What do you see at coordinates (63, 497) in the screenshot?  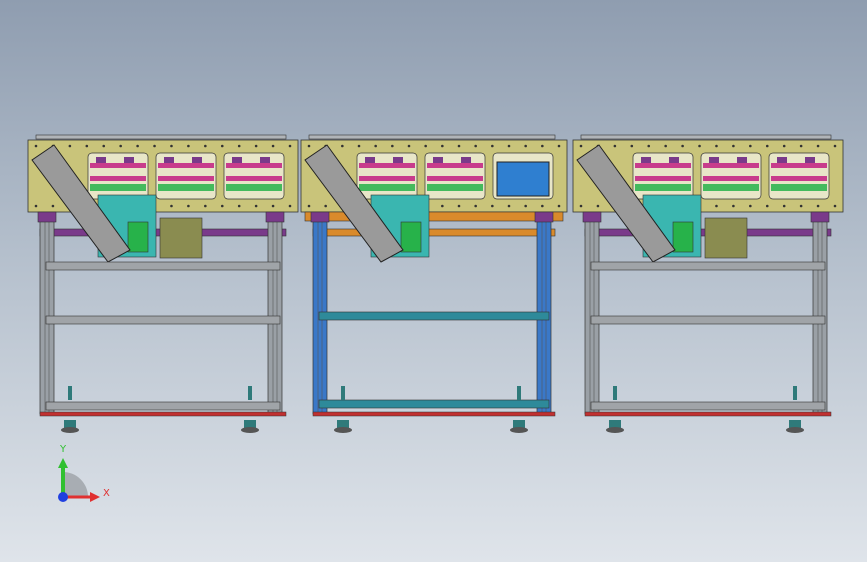 I see `triad-z-axis` at bounding box center [63, 497].